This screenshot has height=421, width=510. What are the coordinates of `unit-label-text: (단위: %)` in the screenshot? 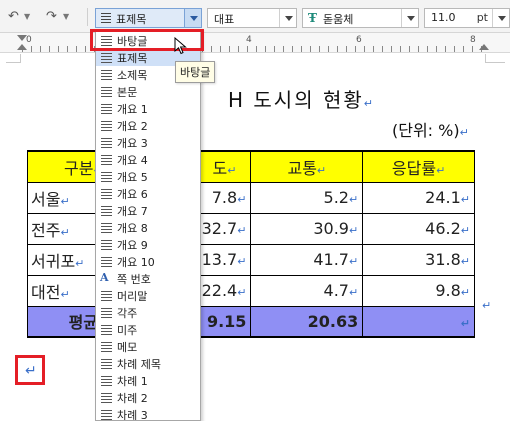 It's located at (426, 130).